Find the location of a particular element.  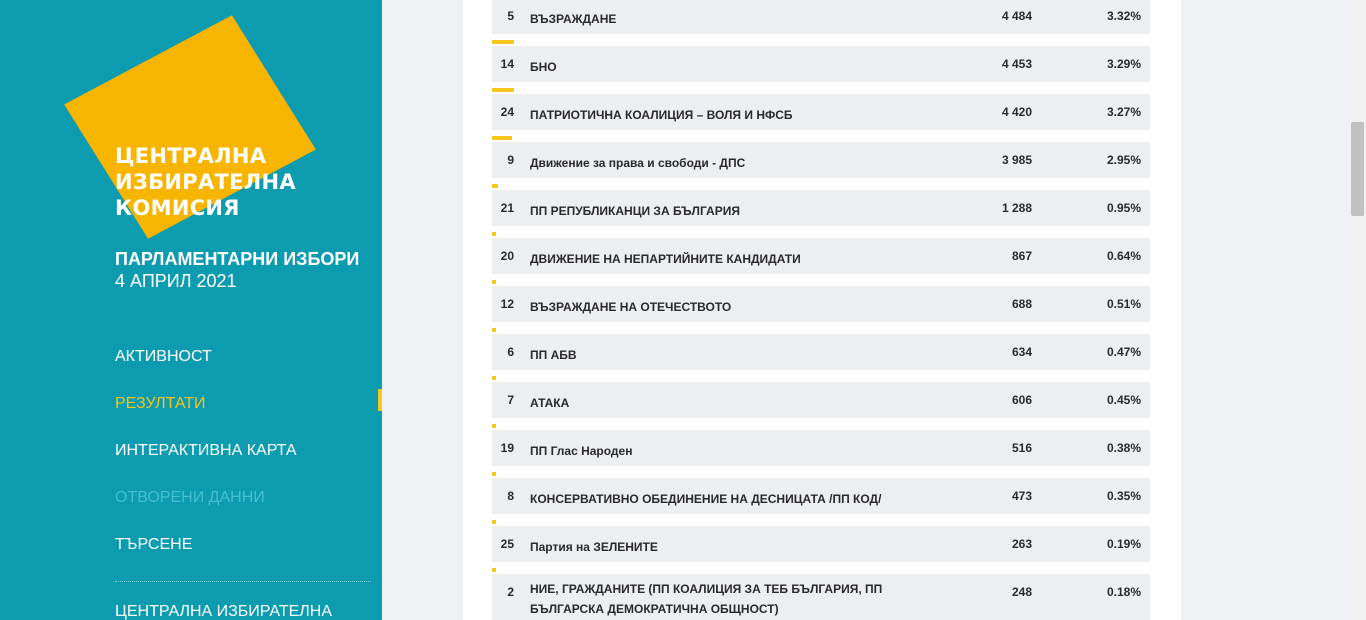

party-number: 14 is located at coordinates (507, 64).